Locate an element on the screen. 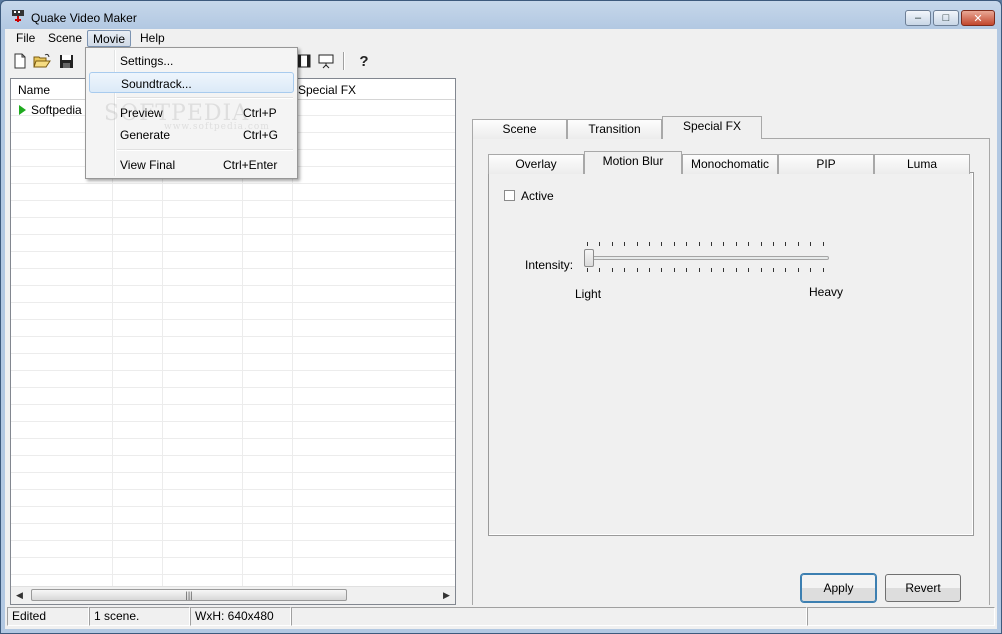 The image size is (1002, 634). tab-special-fx: Special FX is located at coordinates (712, 127).